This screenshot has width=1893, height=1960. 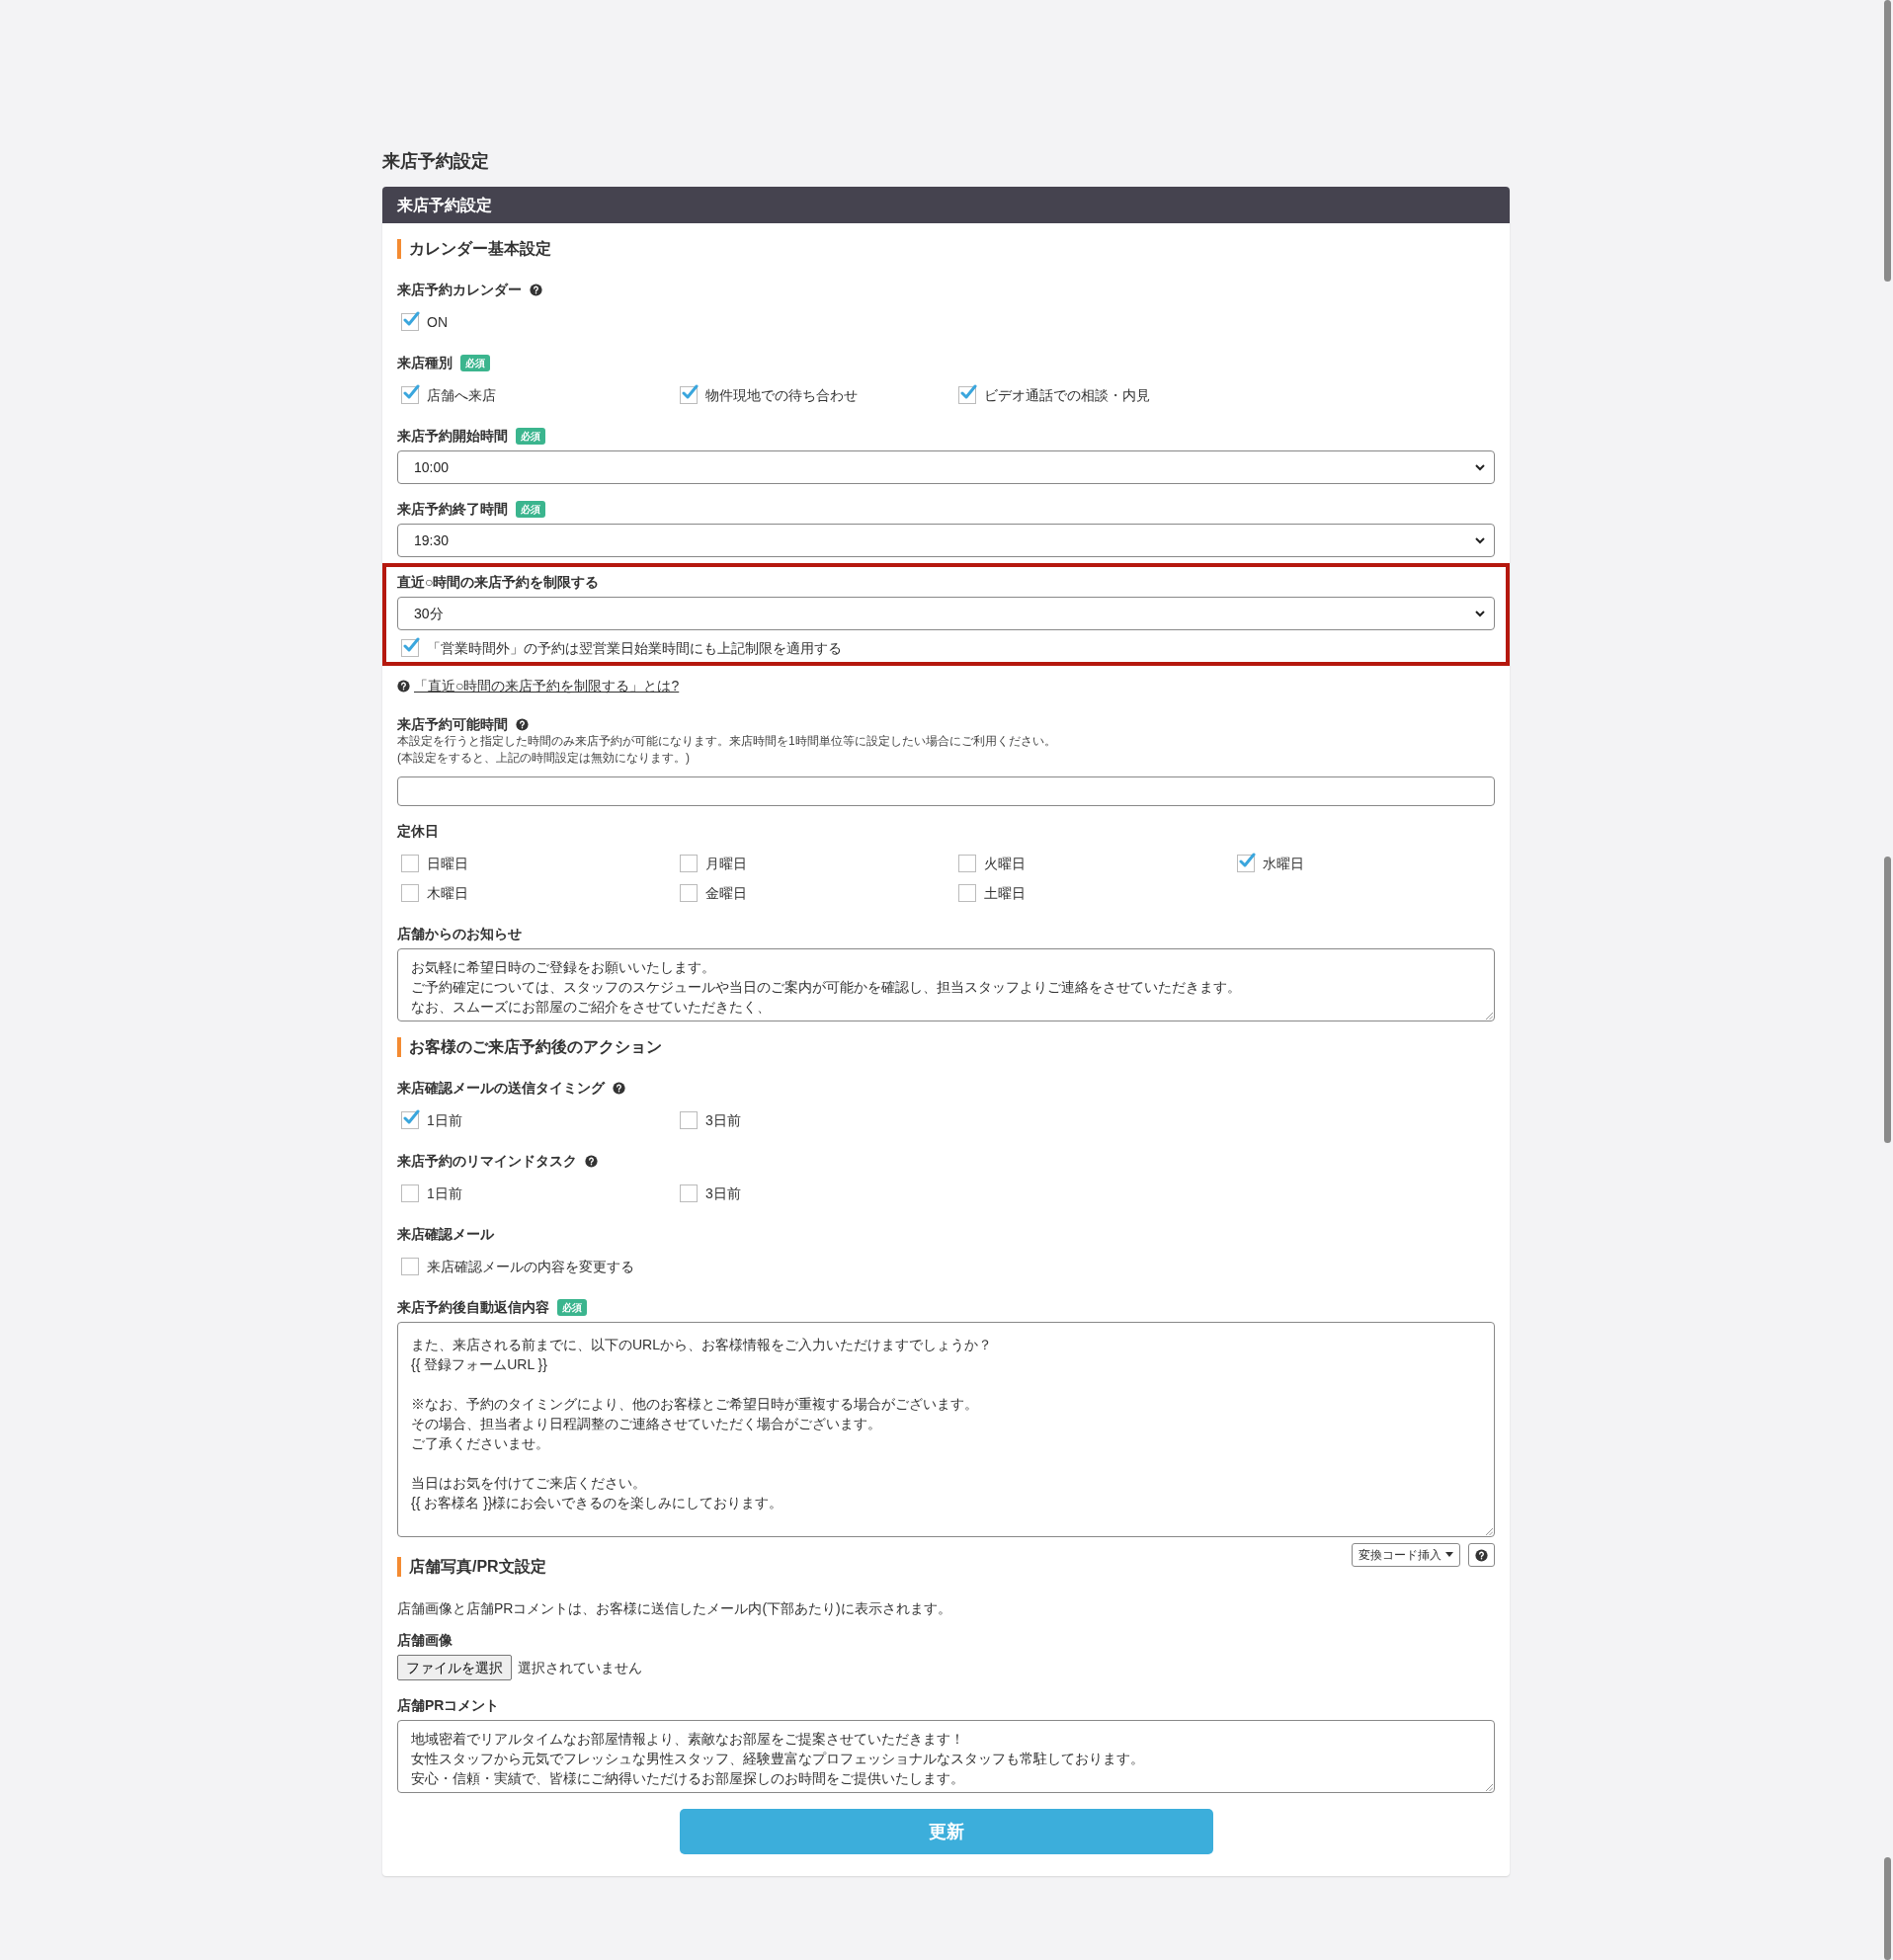 I want to click on checkbox-label: 月曜日, so click(x=726, y=863).